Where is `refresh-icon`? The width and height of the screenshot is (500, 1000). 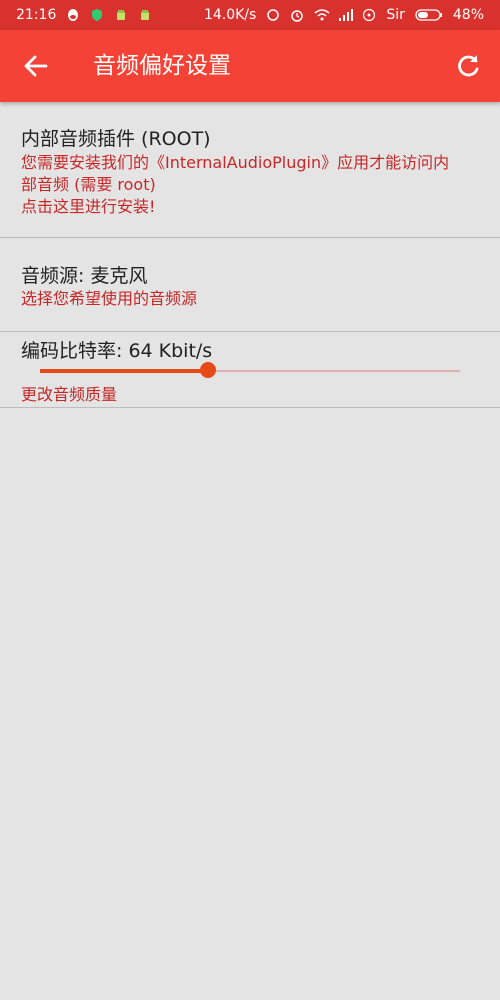
refresh-icon is located at coordinates (468, 66).